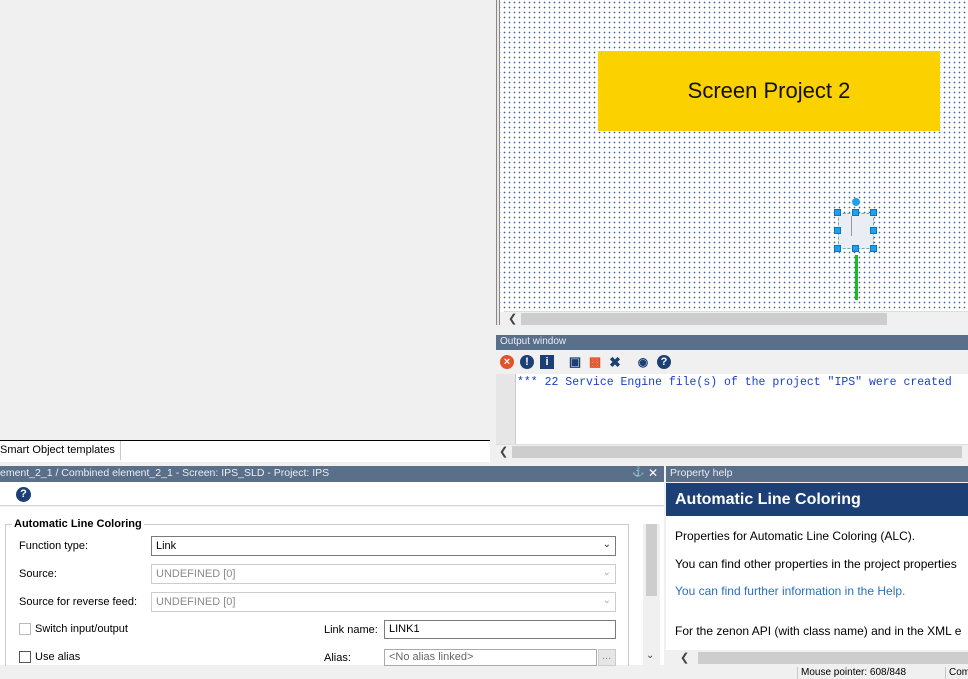 The height and width of the screenshot is (679, 968). What do you see at coordinates (196, 574) in the screenshot?
I see `source-value: UNDEFINED [0]` at bounding box center [196, 574].